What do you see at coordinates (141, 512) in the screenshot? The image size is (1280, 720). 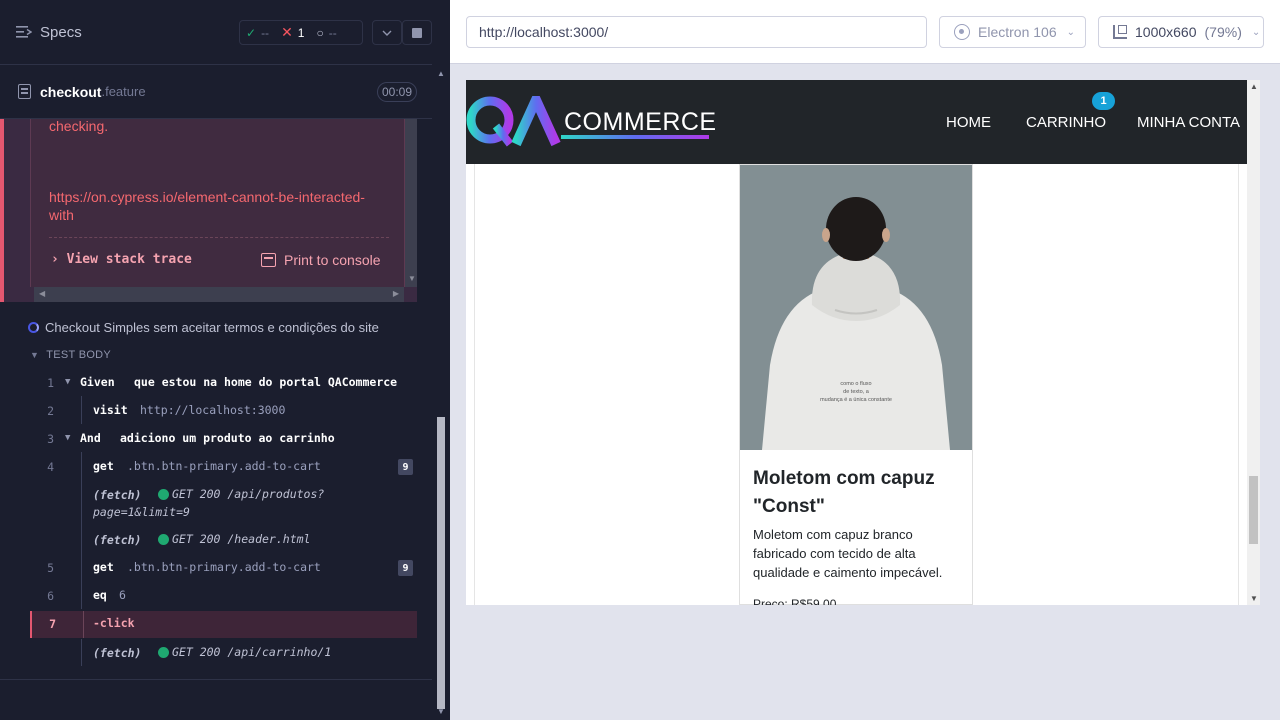 I see `request-line-continued: page=1&limit=9` at bounding box center [141, 512].